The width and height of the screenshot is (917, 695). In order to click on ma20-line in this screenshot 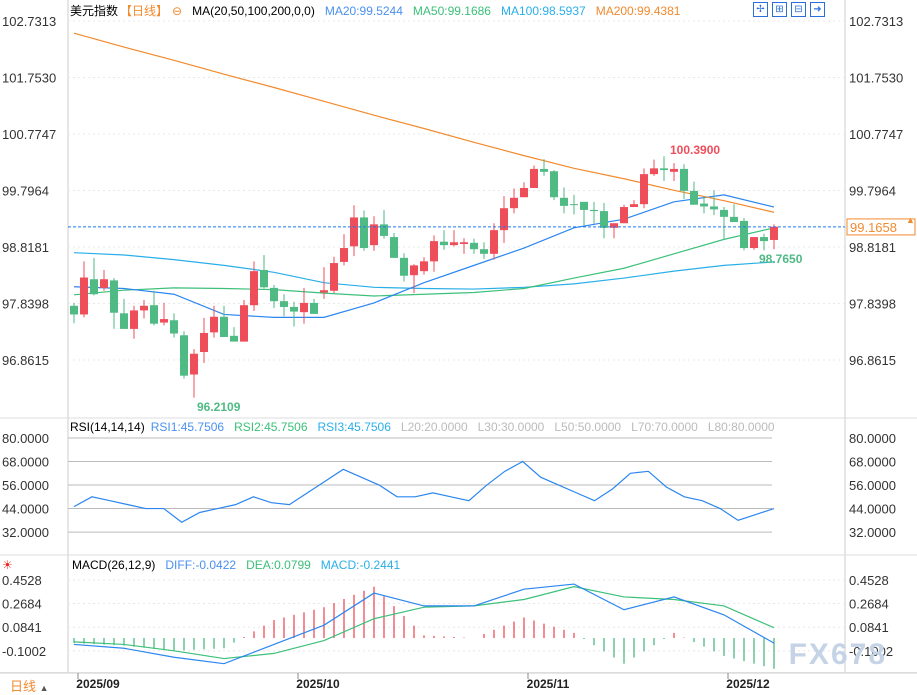, I will do `click(424, 256)`.